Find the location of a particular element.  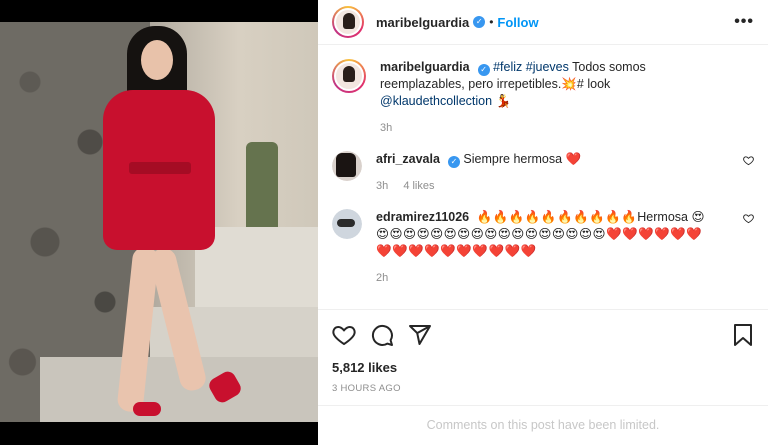

author-username: maribelguardia is located at coordinates (422, 22).